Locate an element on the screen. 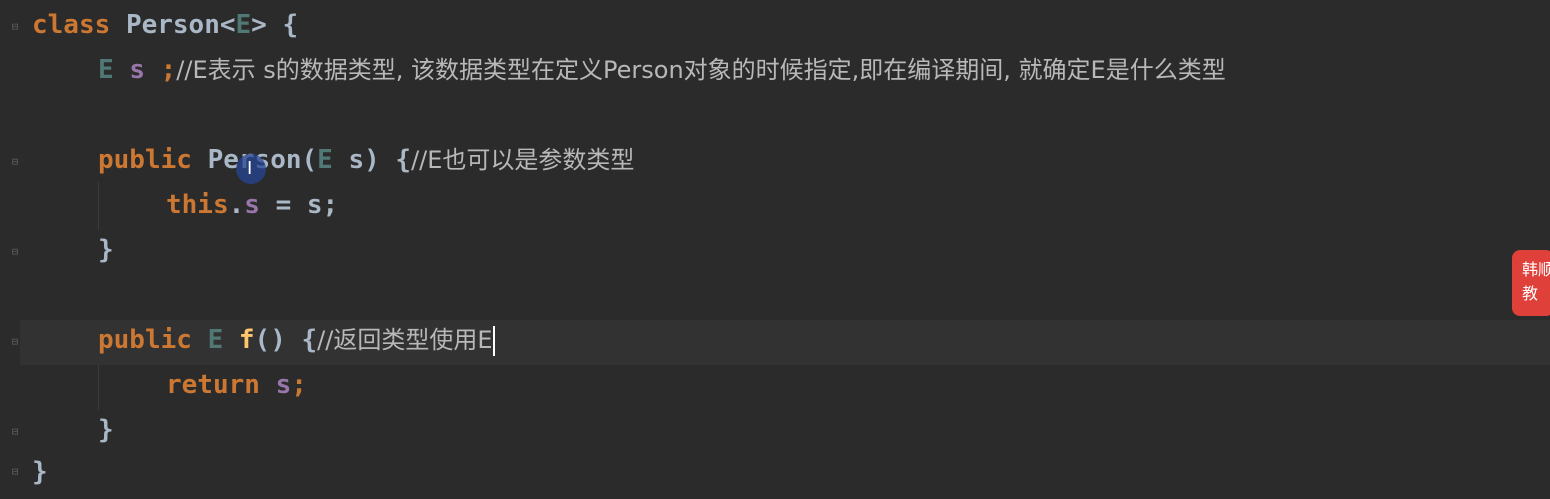  code-line-4: this.s = s; is located at coordinates (252, 205).